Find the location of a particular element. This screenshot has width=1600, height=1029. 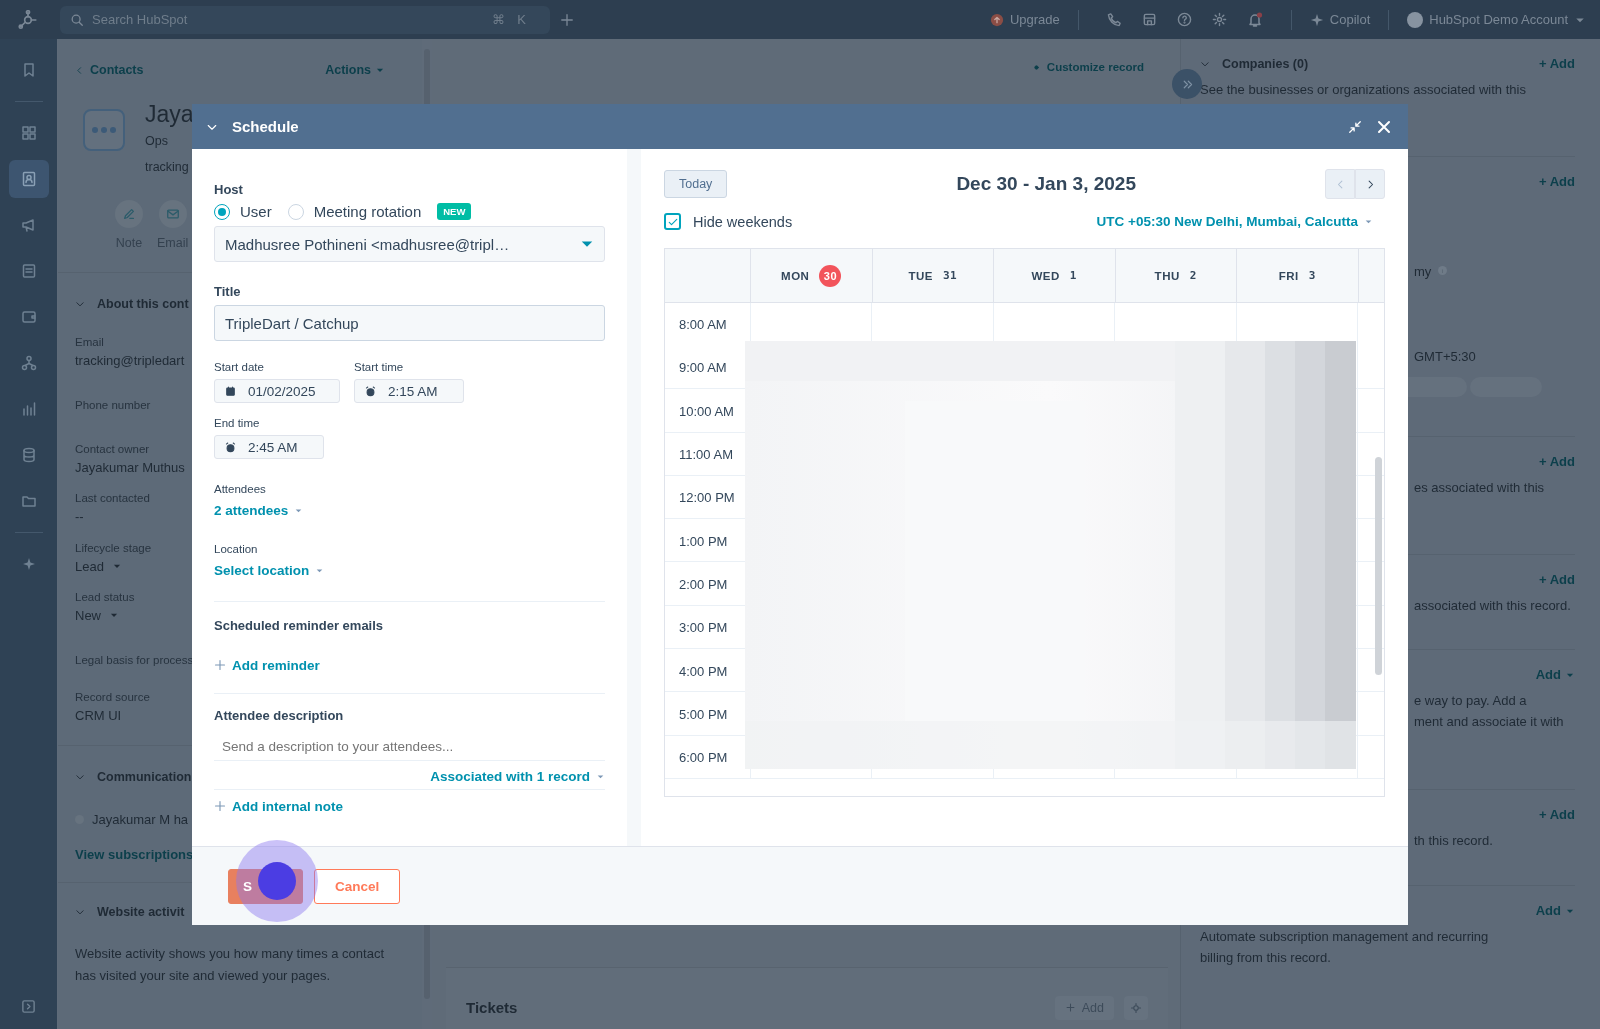

field-value: CRM UI is located at coordinates (98, 715).